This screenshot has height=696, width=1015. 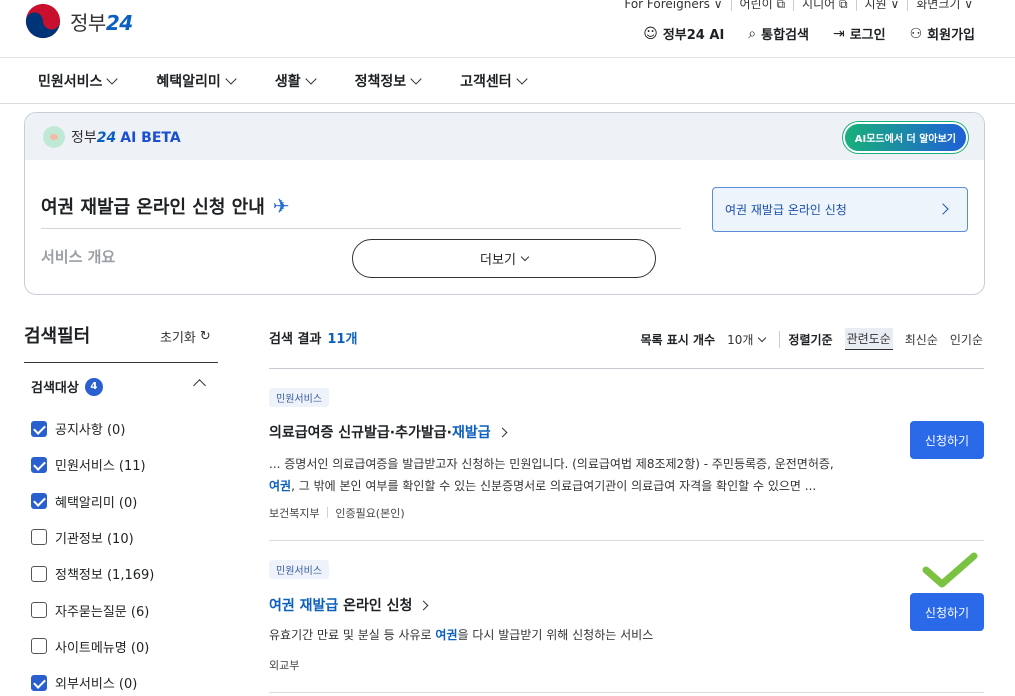 I want to click on util-kids: 어린이 ⧉, so click(x=762, y=5).